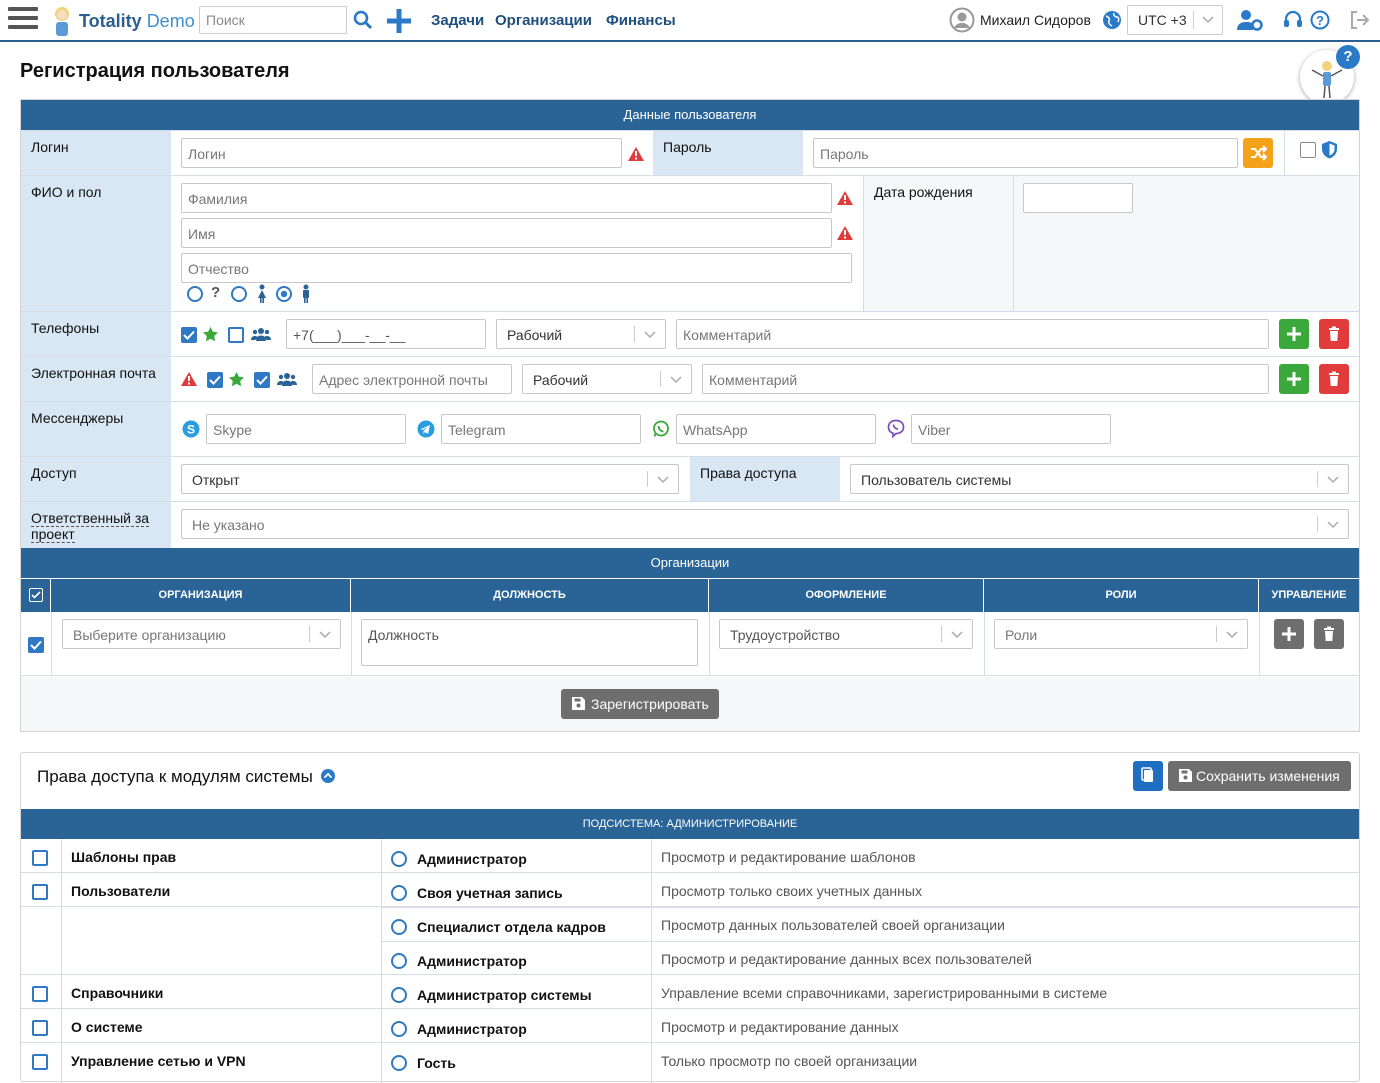 This screenshot has height=1083, width=1380. I want to click on user-settings-icon, so click(1250, 20).